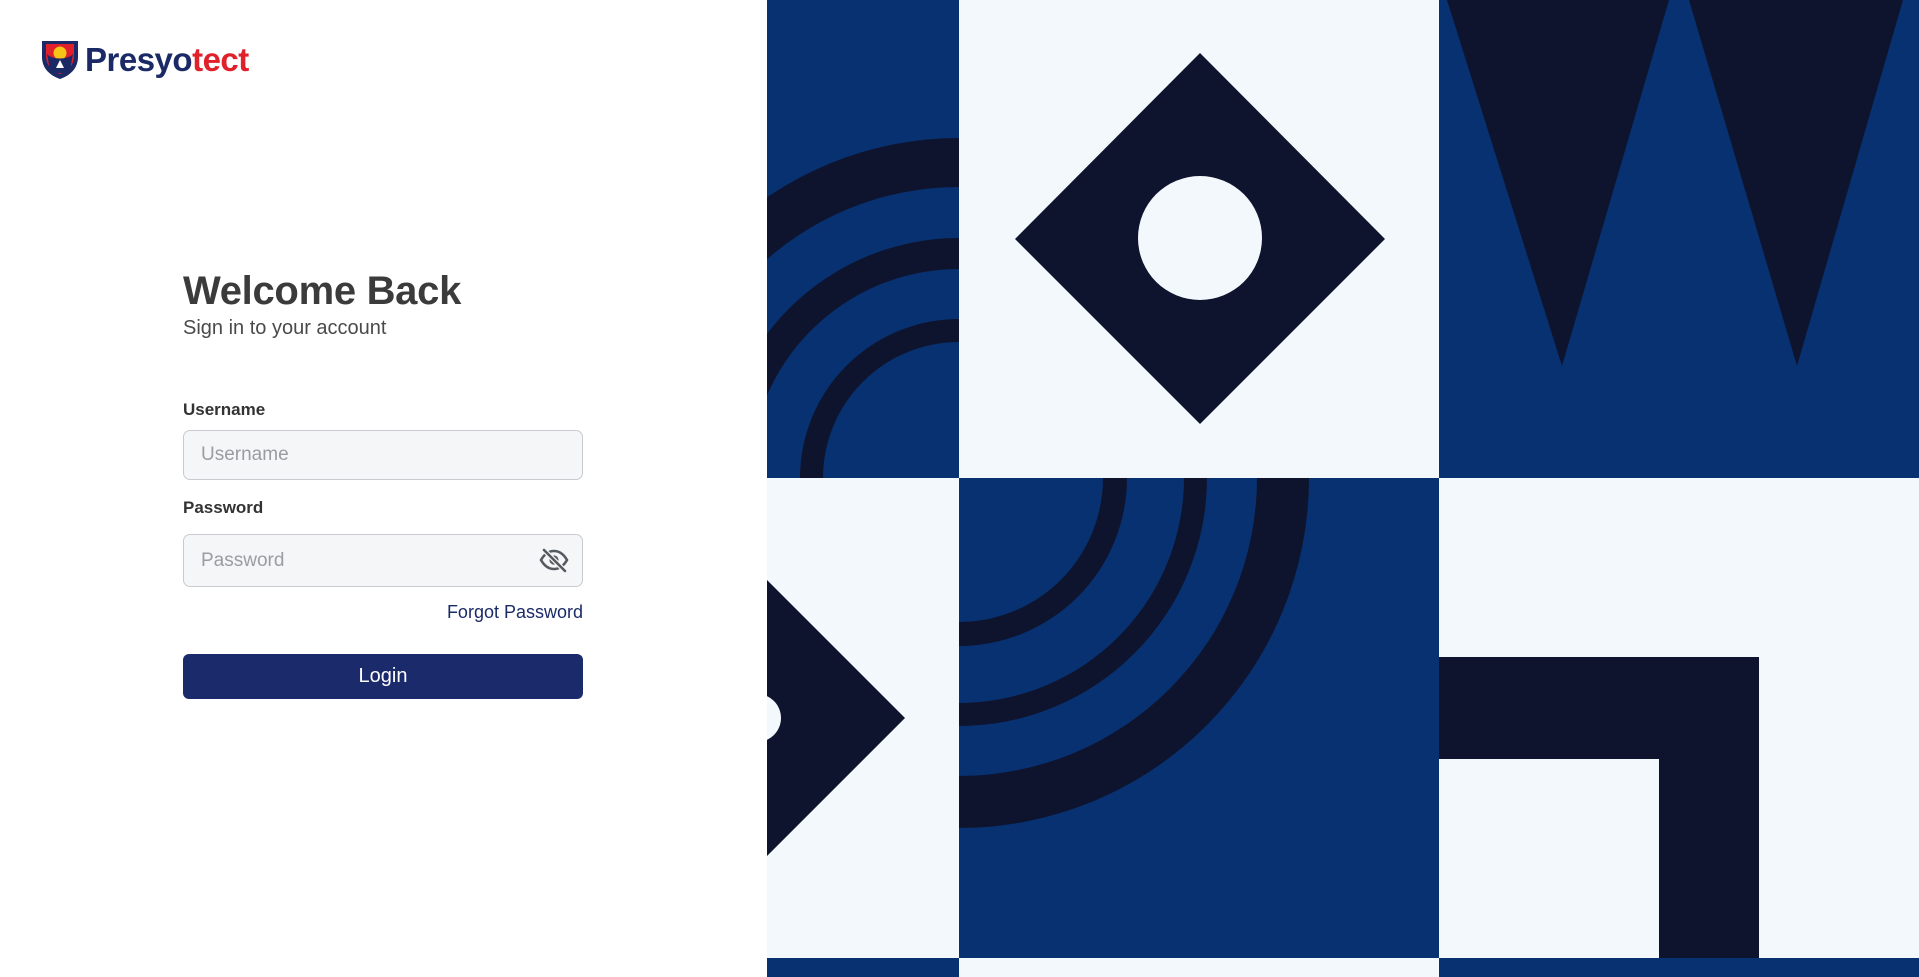 This screenshot has height=977, width=1919. Describe the element at coordinates (285, 328) in the screenshot. I see `page-subtitle: Sign in to your account` at that location.